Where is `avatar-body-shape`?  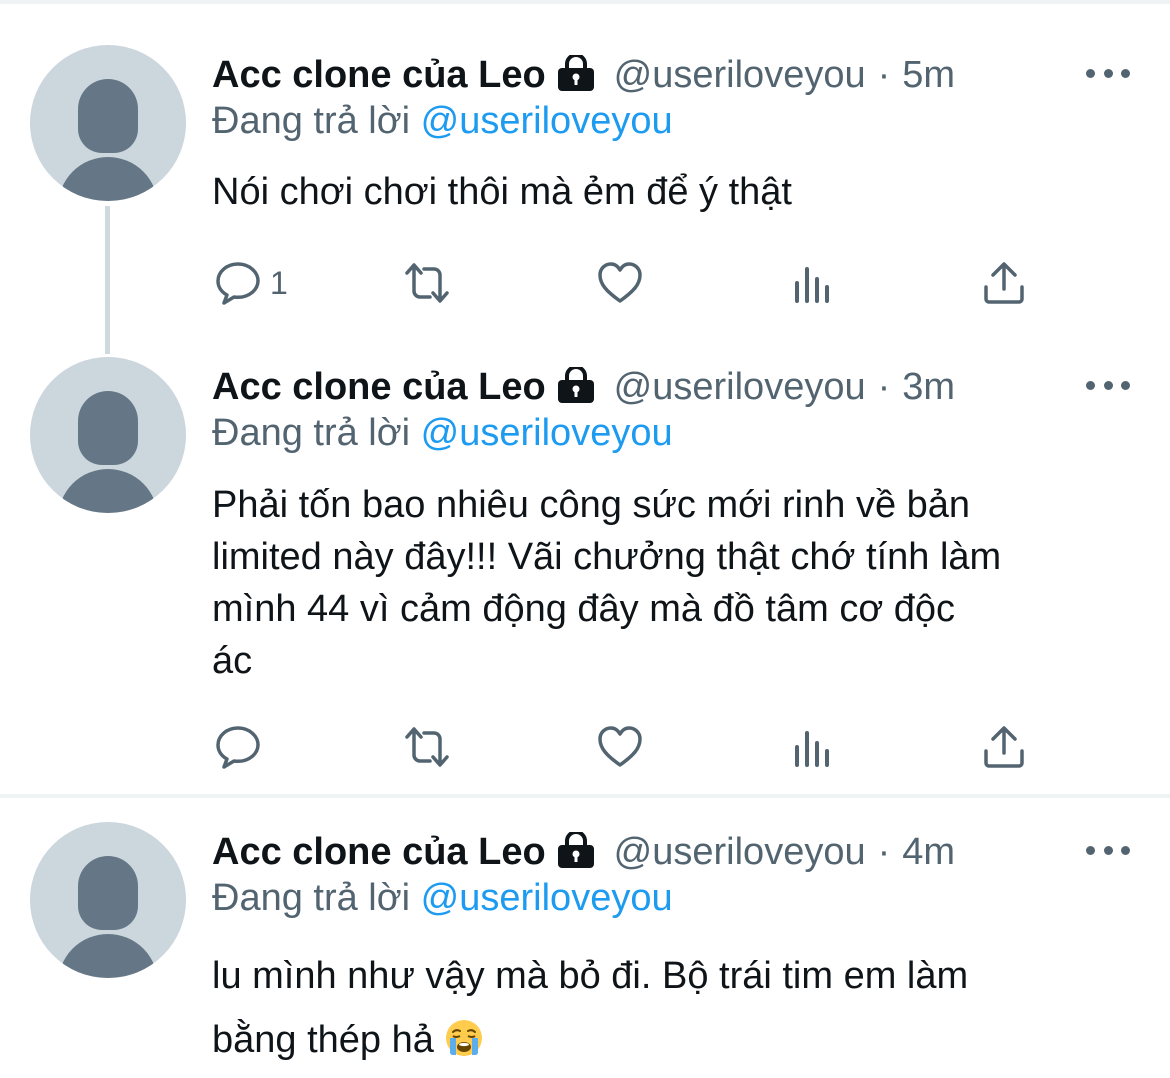
avatar-body-shape is located at coordinates (108, 956).